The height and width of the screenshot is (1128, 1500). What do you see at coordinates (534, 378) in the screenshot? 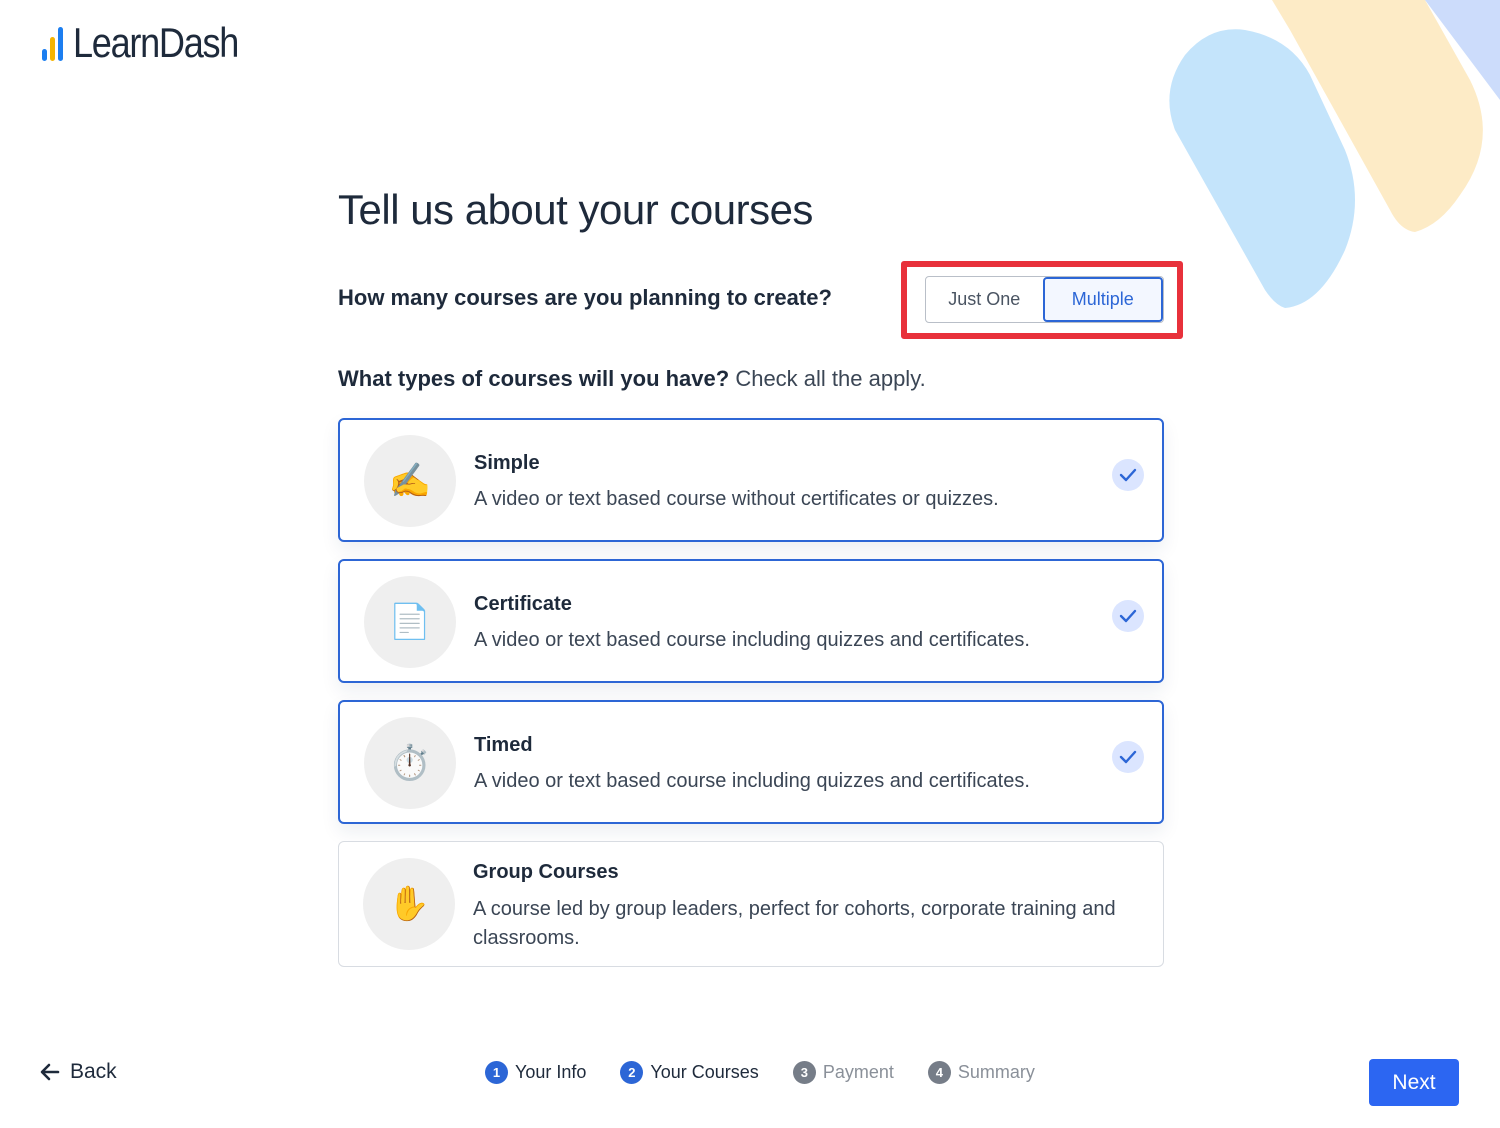
I see `course-types-question-bold: What types of courses will you have?` at bounding box center [534, 378].